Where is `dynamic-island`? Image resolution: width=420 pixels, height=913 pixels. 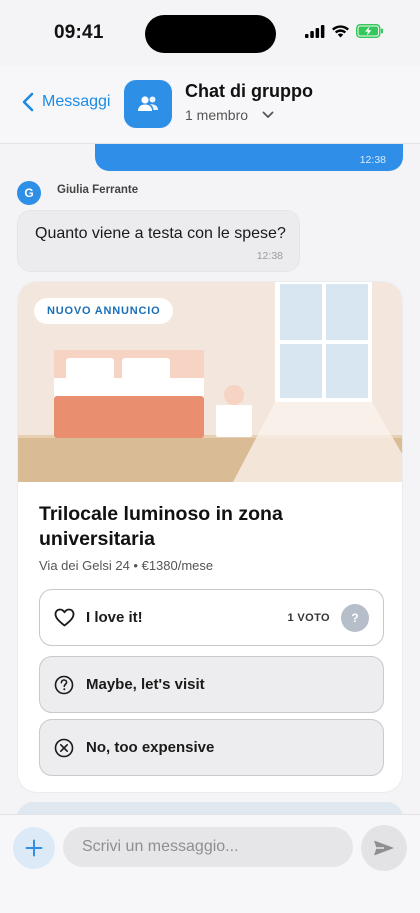 dynamic-island is located at coordinates (210, 34).